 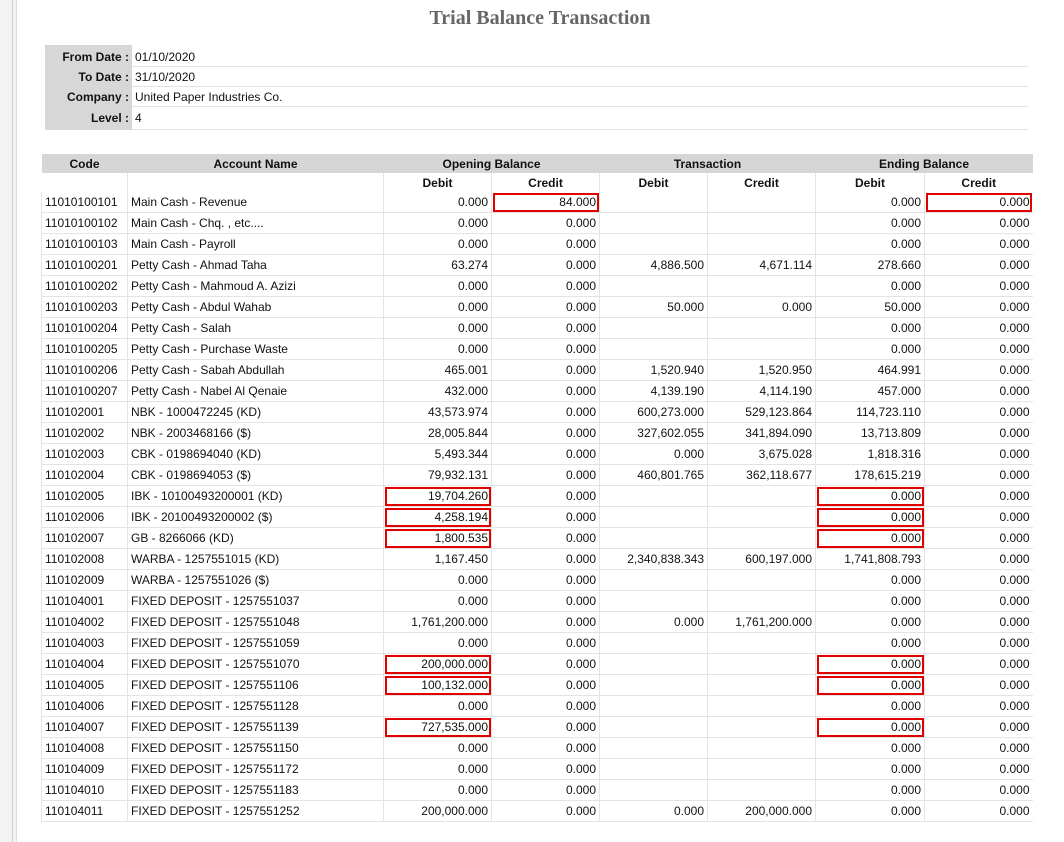 What do you see at coordinates (255, 538) in the screenshot?
I see `cell-account-name: GB - 8266066 (KD)` at bounding box center [255, 538].